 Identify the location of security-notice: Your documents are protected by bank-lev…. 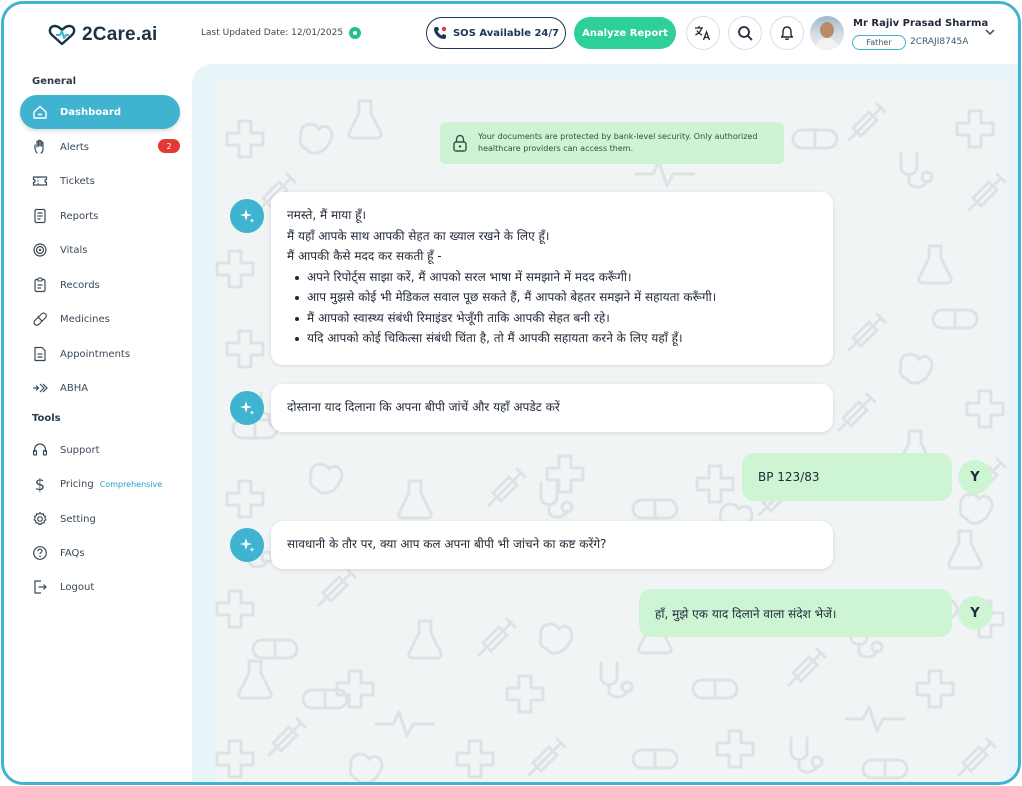
(612, 143).